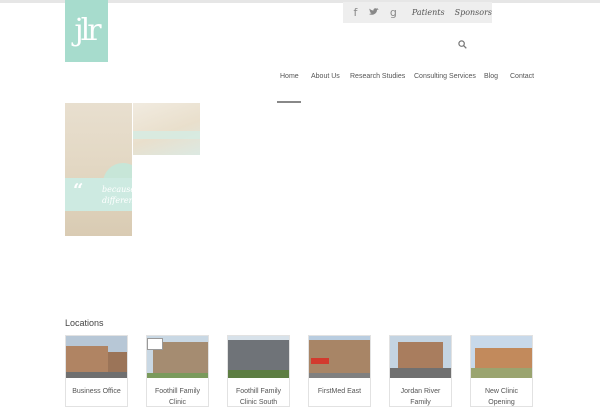 The height and width of the screenshot is (407, 600). What do you see at coordinates (84, 323) in the screenshot?
I see `locations-heading: Locations` at bounding box center [84, 323].